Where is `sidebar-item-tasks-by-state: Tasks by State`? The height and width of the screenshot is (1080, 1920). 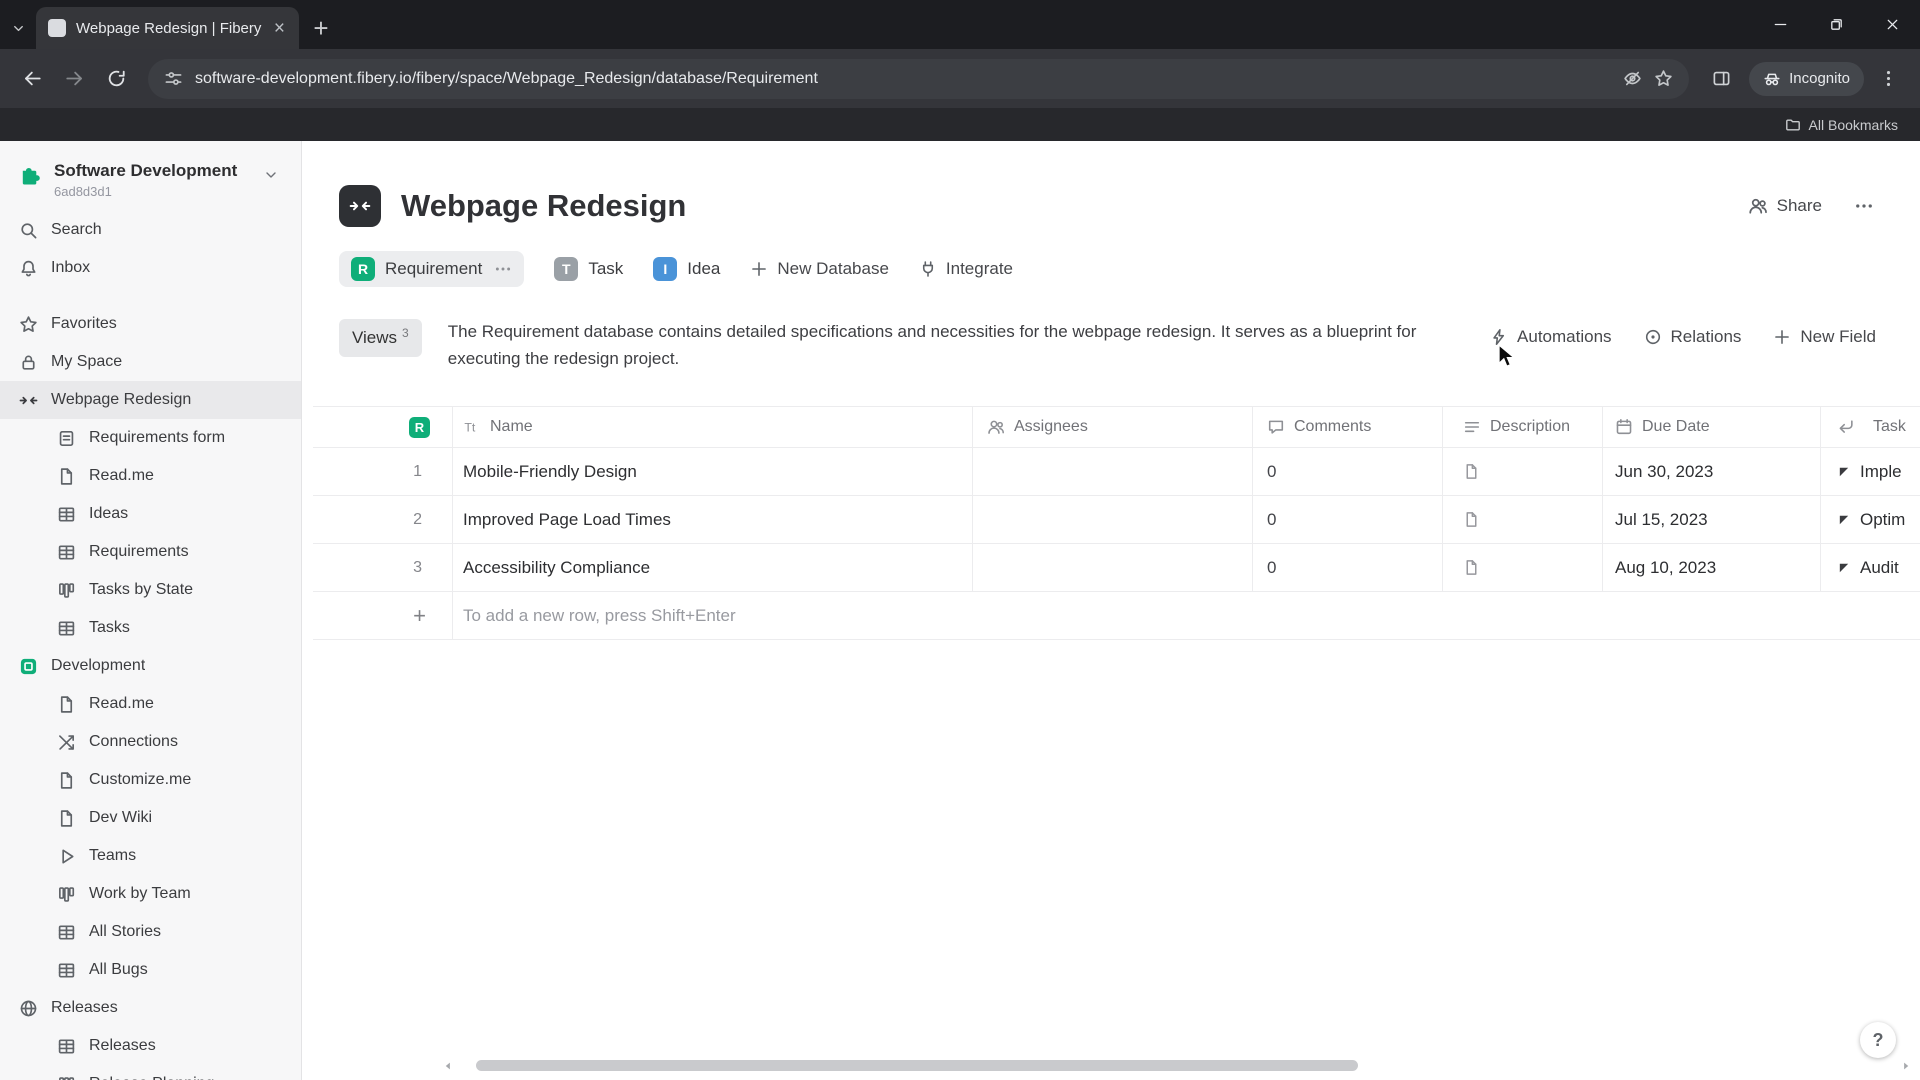
sidebar-item-tasks-by-state: Tasks by State is located at coordinates (150, 590).